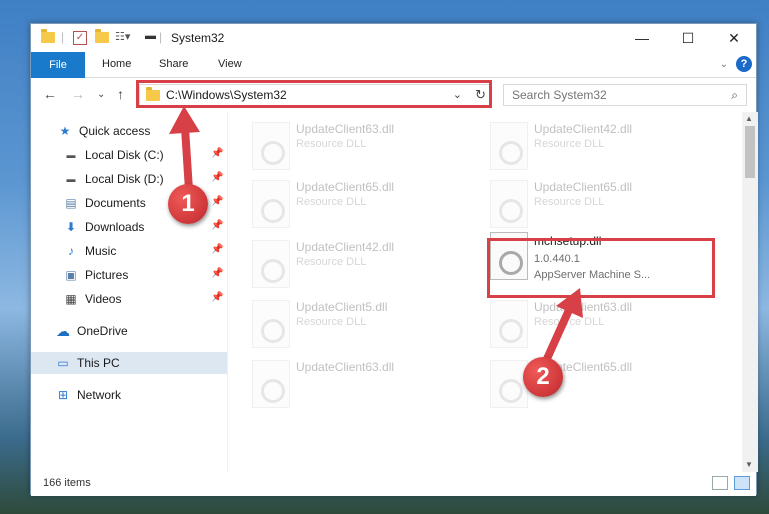  Describe the element at coordinates (124, 155) in the screenshot. I see `sidebar-item-label: Local Disk (C:)` at that location.